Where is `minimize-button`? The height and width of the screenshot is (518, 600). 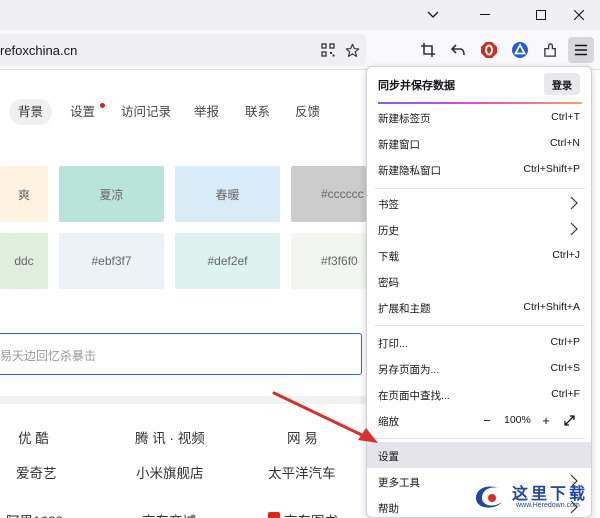 minimize-button is located at coordinates (485, 15).